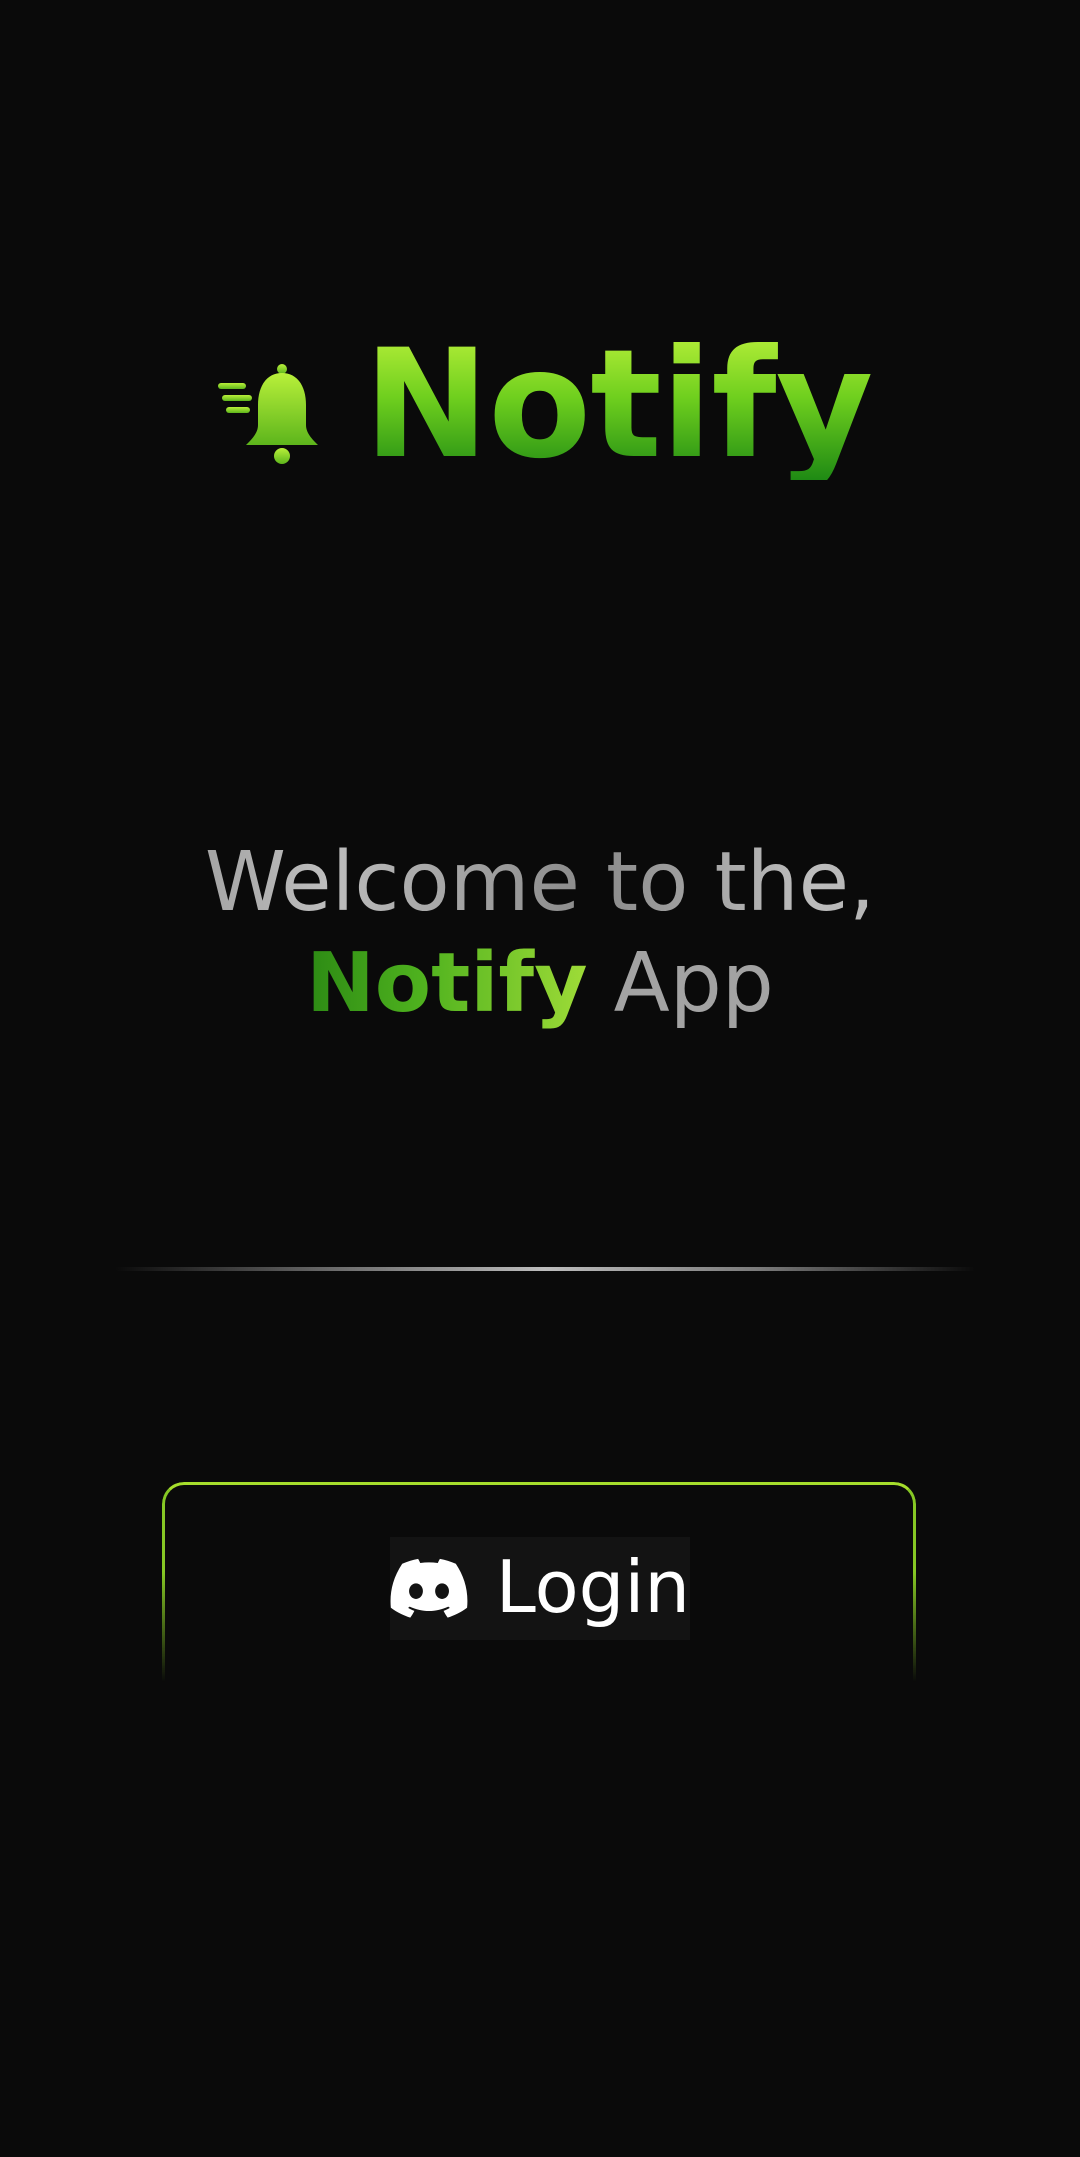 The height and width of the screenshot is (2157, 1080). I want to click on app-title: Notify, so click(618, 405).